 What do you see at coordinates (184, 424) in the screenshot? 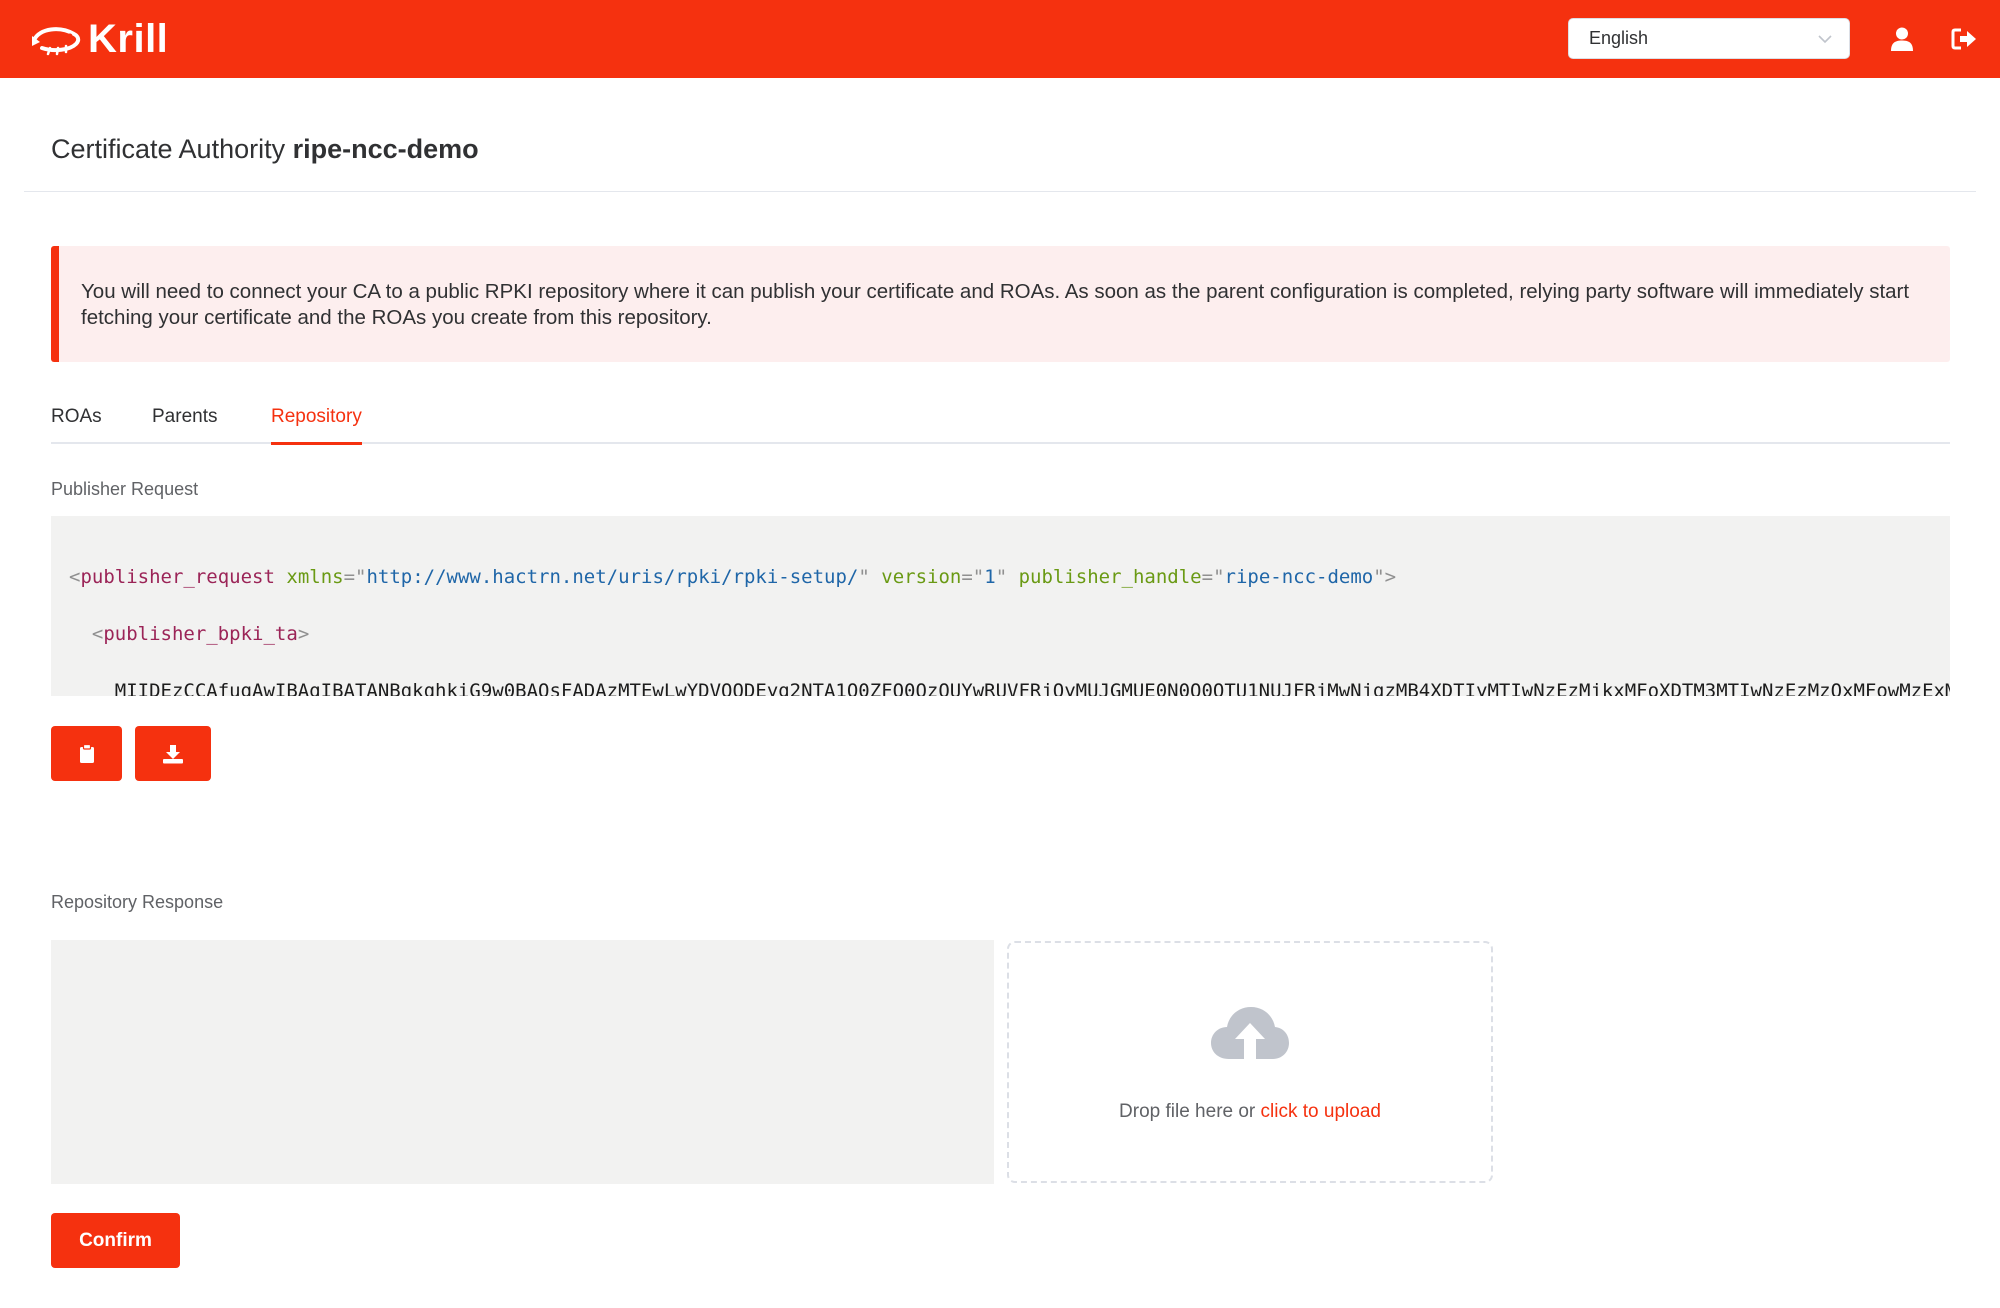
I see `tab-parents: Parents` at bounding box center [184, 424].